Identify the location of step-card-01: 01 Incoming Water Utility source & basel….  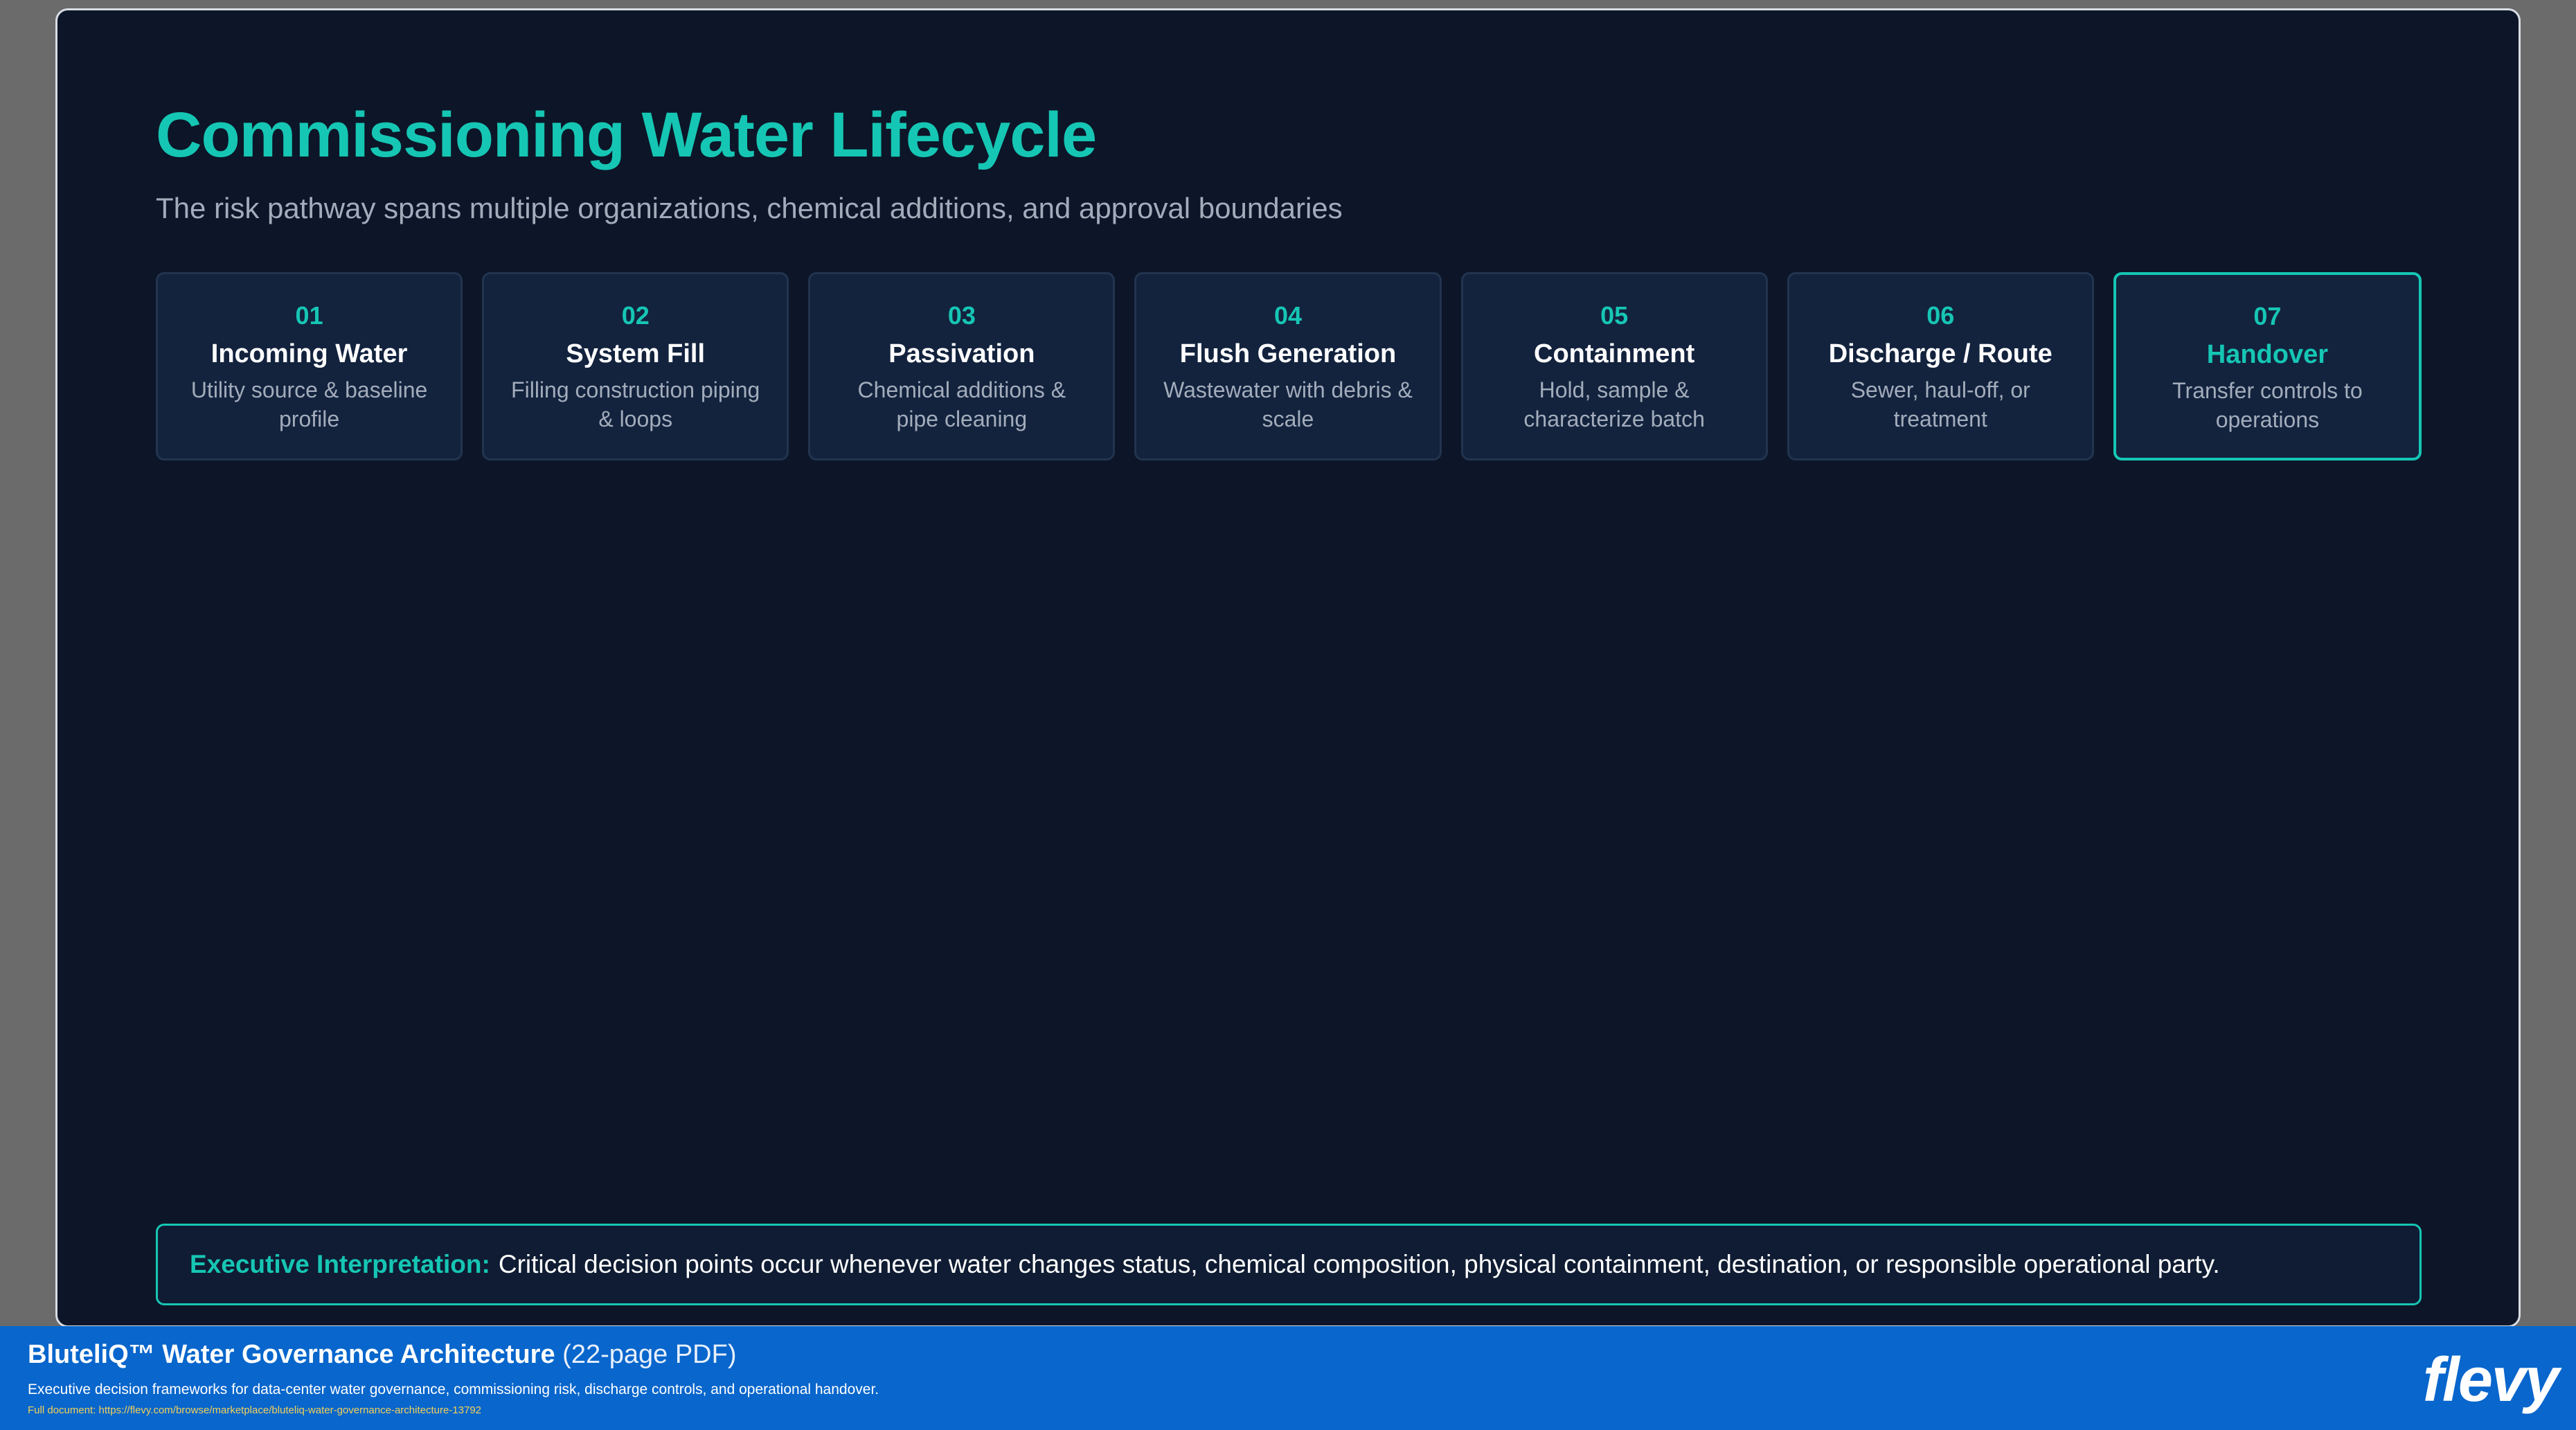
(309, 366).